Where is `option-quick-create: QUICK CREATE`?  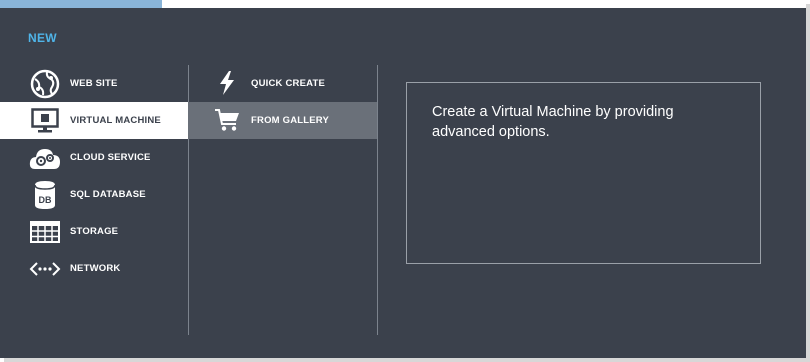
option-quick-create: QUICK CREATE is located at coordinates (282, 83).